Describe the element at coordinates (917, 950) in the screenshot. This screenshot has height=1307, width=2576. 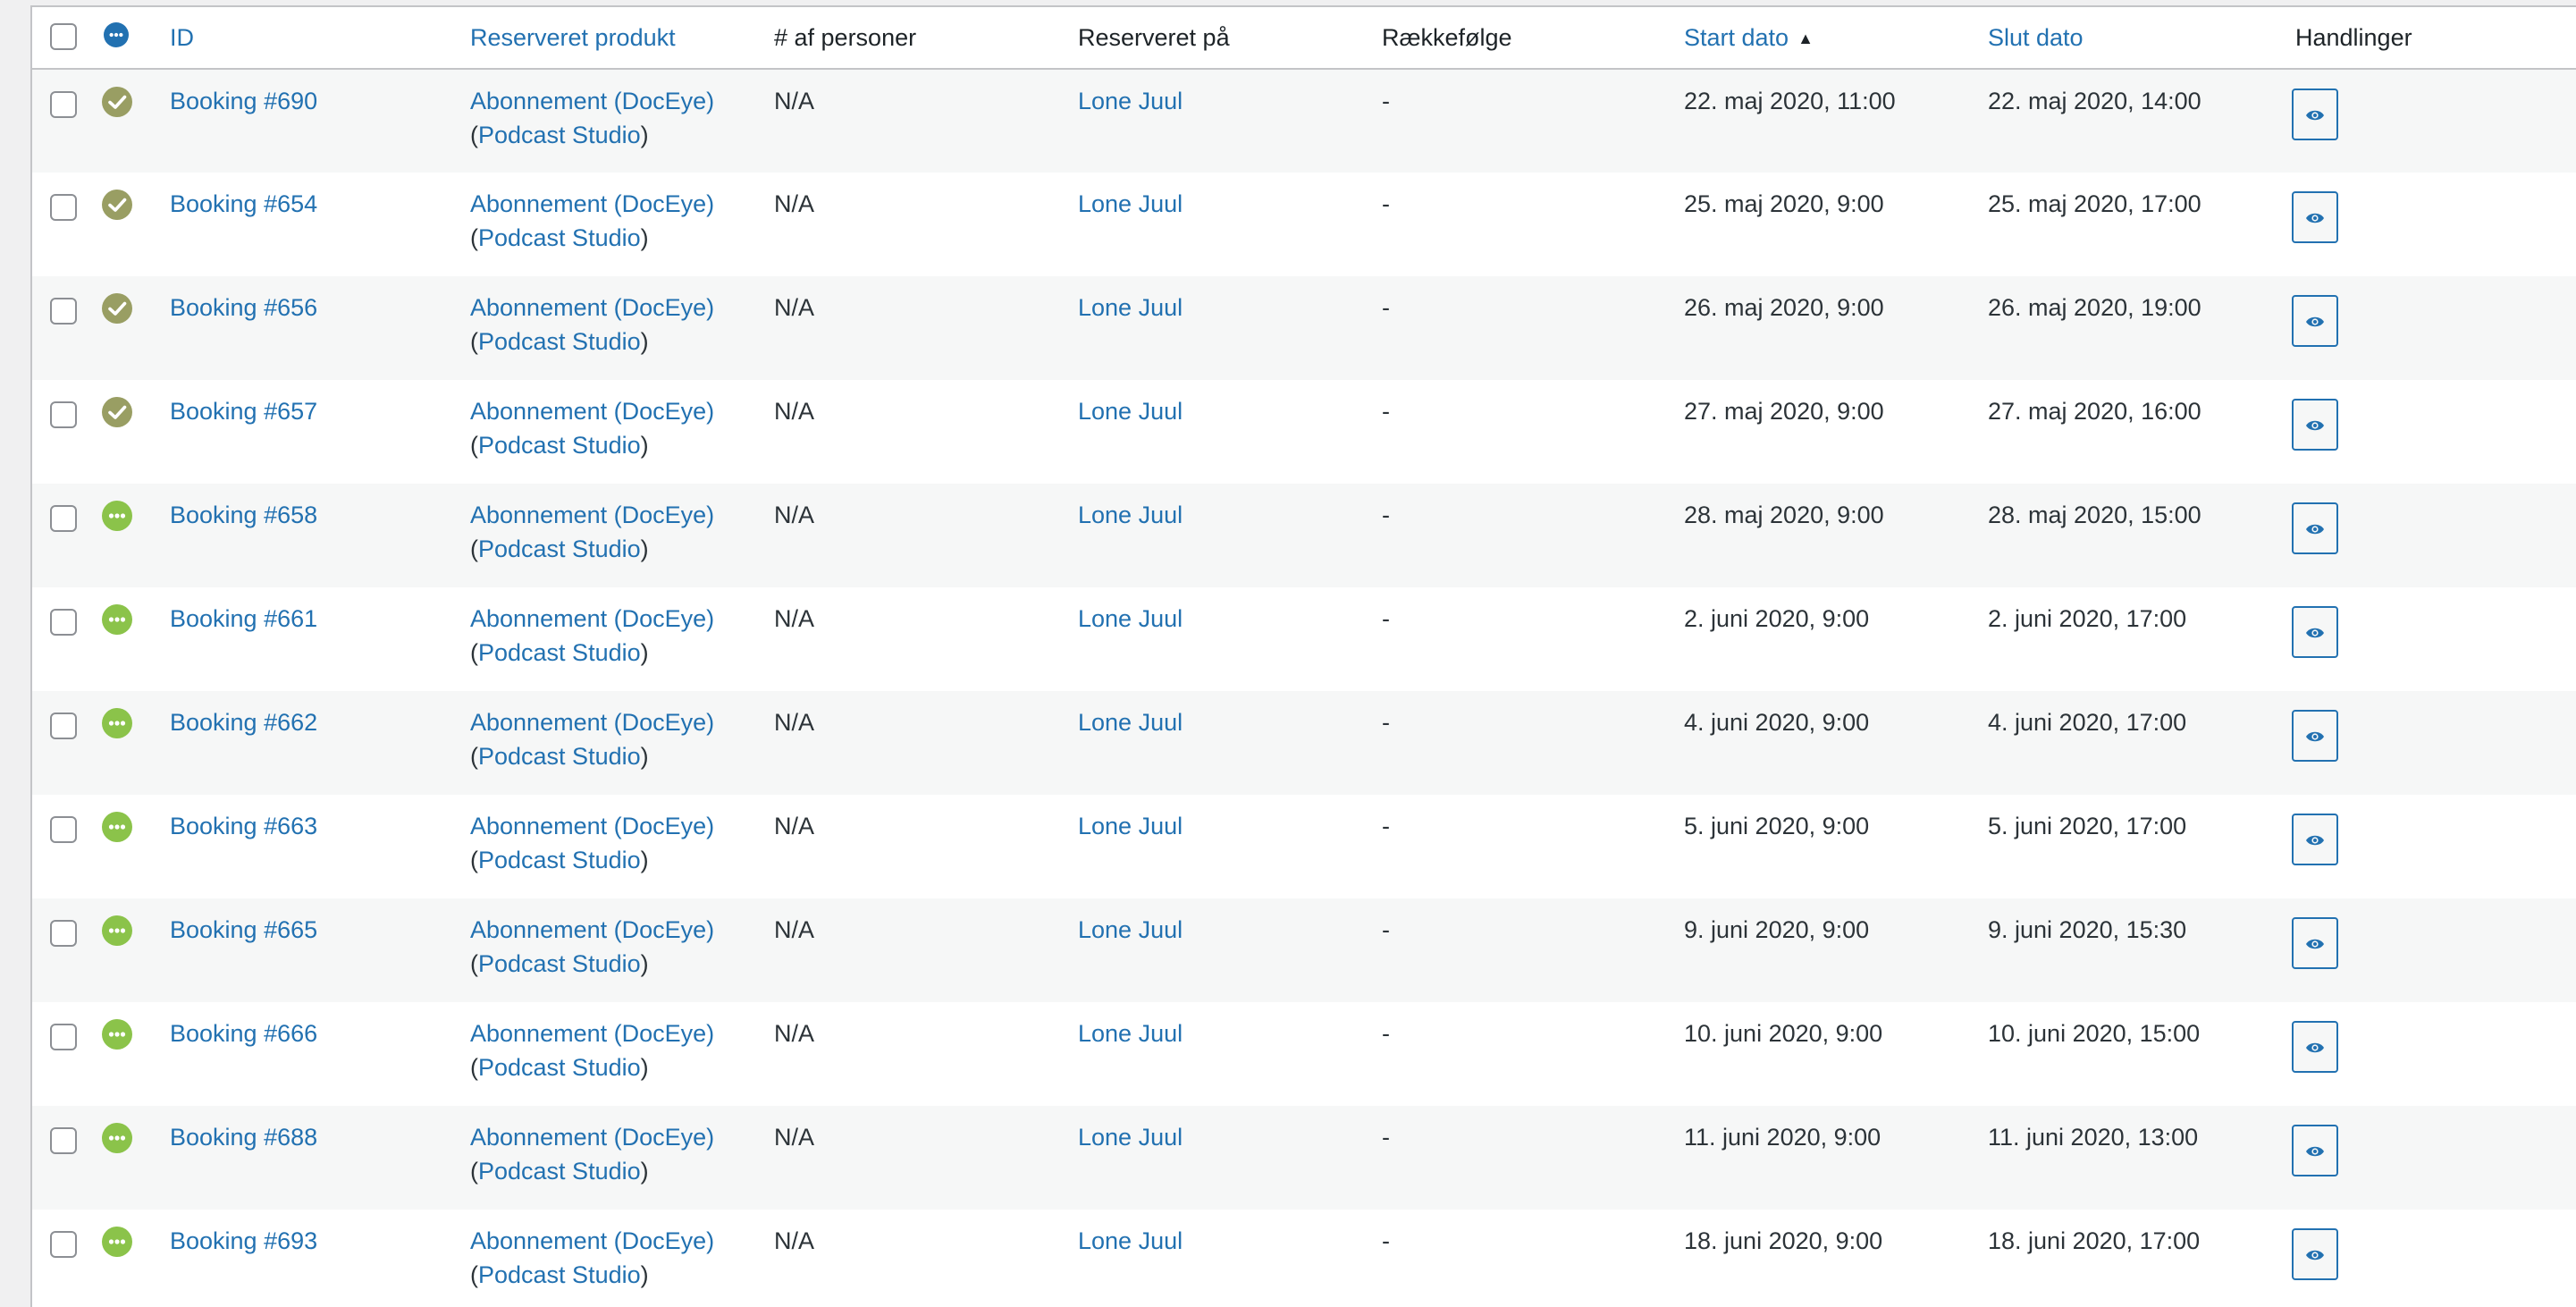
I see `row-persons-cell: N/A` at that location.